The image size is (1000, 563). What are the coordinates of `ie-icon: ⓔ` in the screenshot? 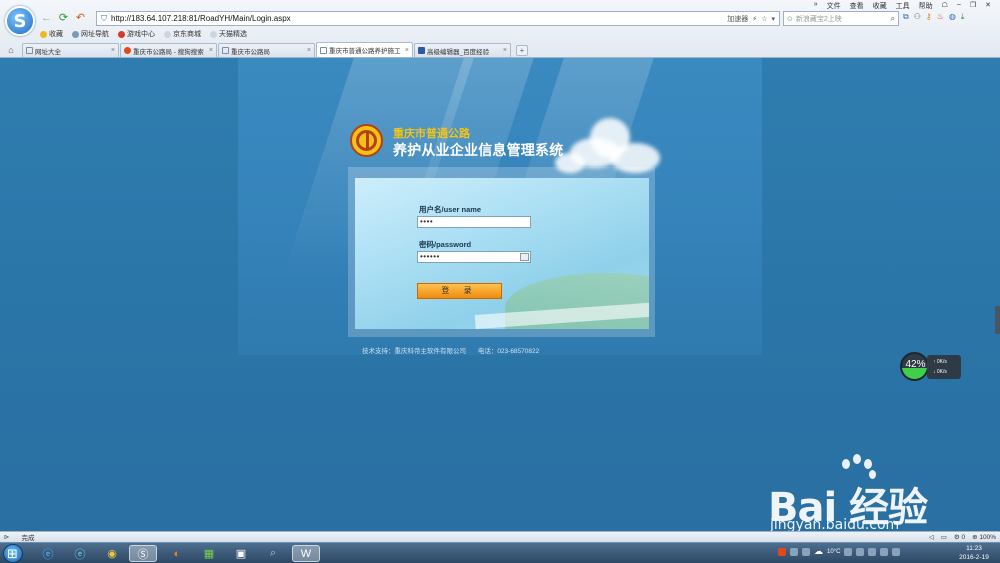 It's located at (48, 553).